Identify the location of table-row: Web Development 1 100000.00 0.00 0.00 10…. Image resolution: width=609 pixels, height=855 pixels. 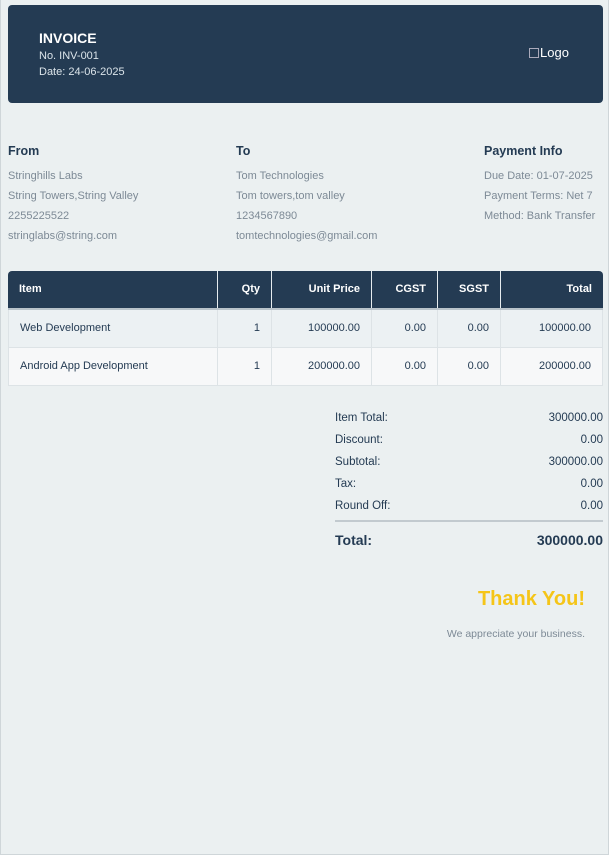
(305, 329).